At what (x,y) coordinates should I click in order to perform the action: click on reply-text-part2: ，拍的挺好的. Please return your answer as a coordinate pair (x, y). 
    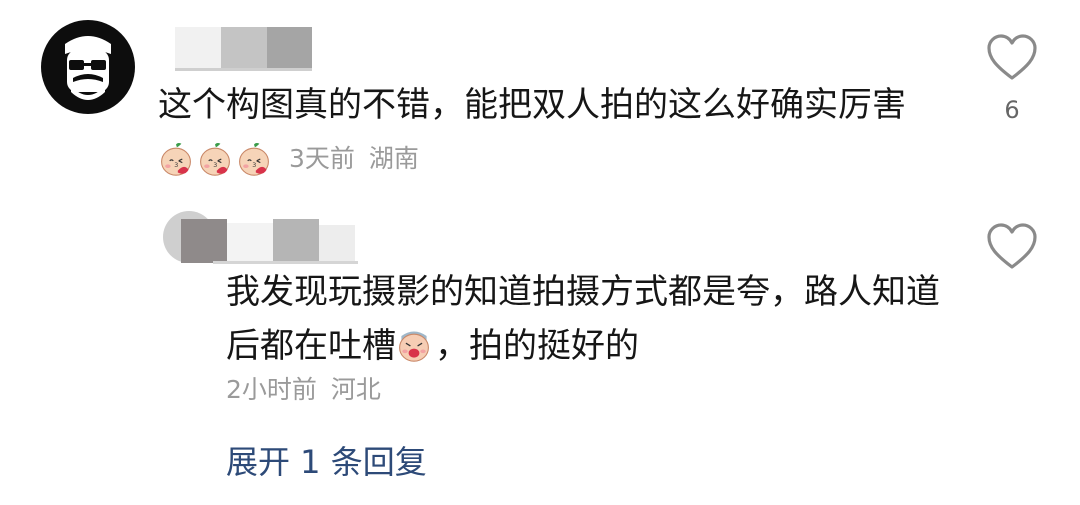
    Looking at the image, I should click on (537, 346).